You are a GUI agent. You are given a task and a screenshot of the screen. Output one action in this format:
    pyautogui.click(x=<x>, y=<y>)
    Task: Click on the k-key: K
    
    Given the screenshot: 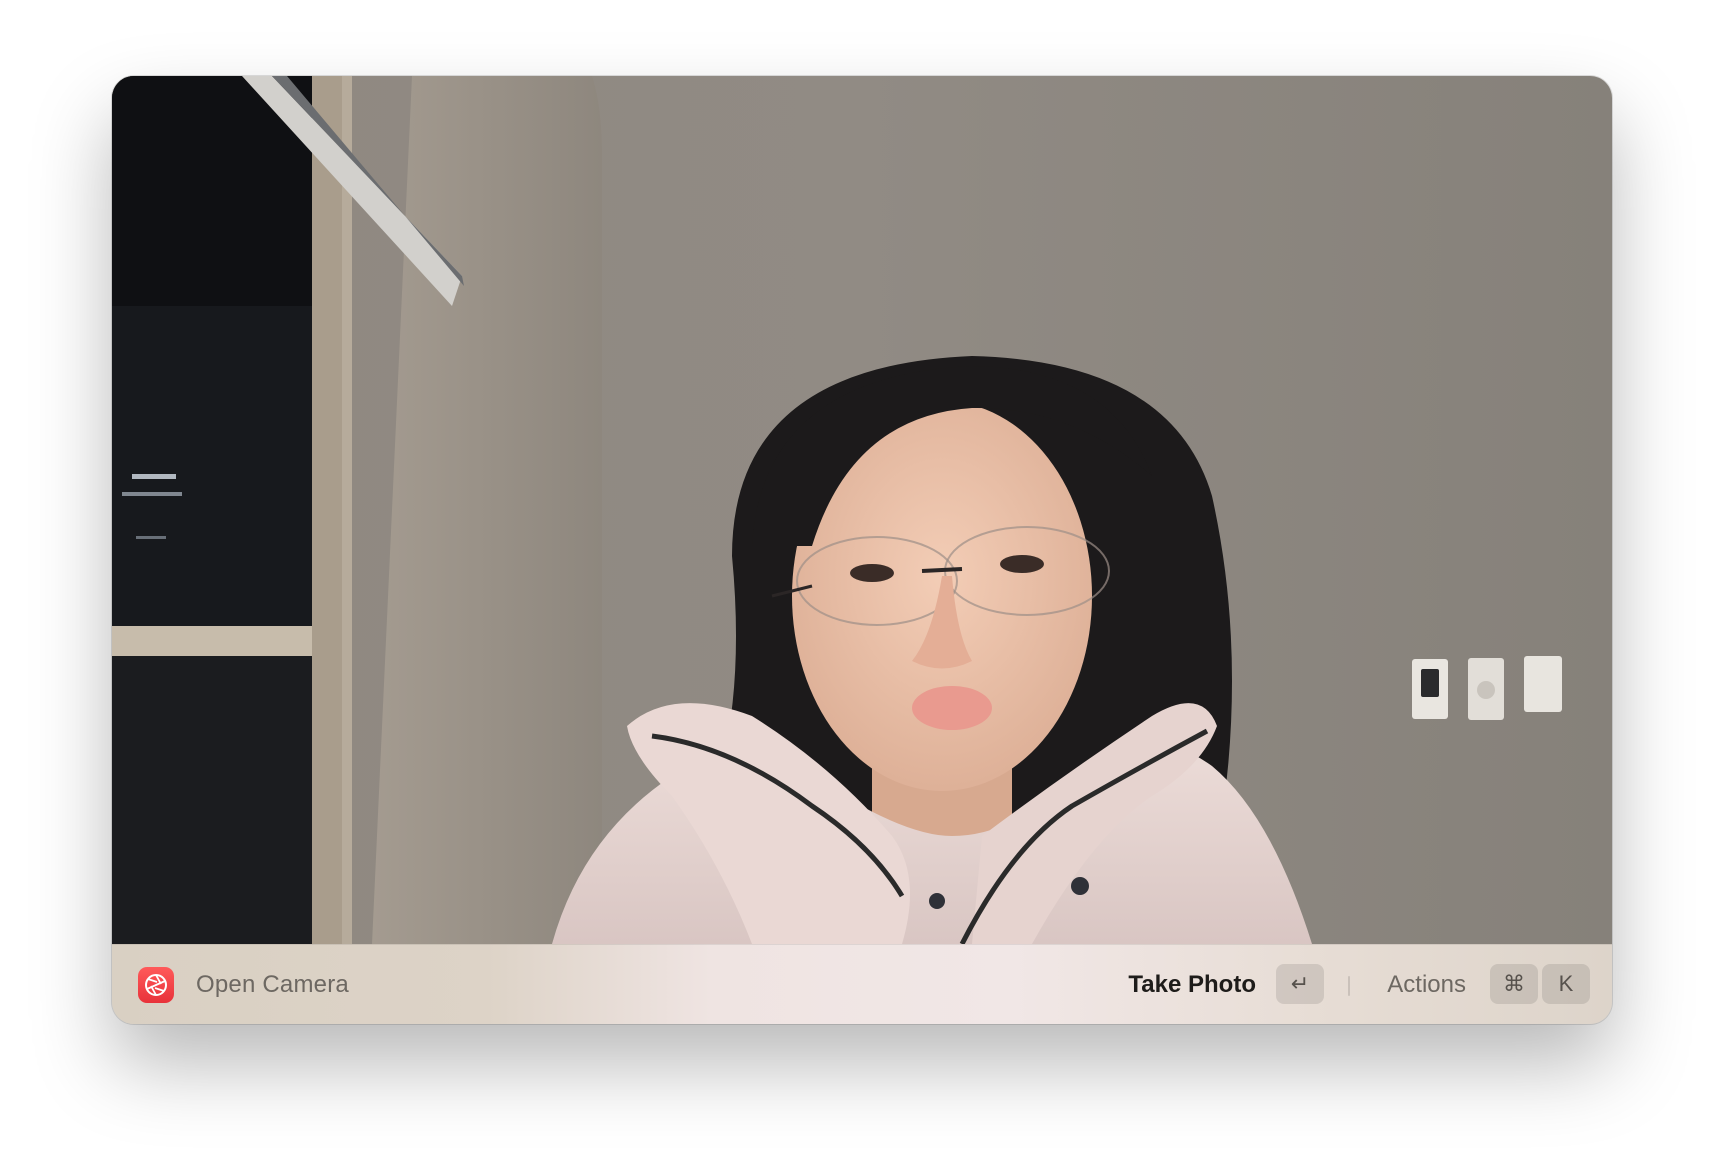 What is the action you would take?
    pyautogui.click(x=1566, y=984)
    